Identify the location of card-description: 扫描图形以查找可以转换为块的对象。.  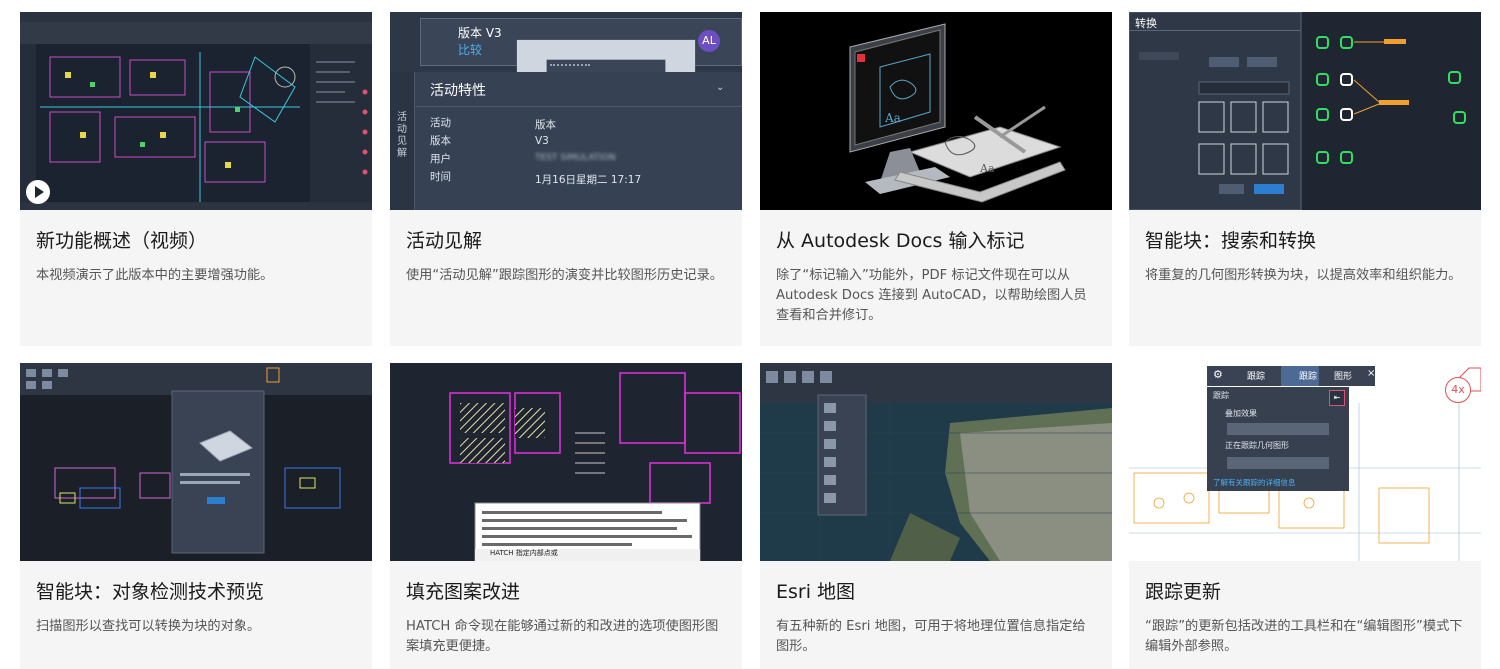
(148, 626).